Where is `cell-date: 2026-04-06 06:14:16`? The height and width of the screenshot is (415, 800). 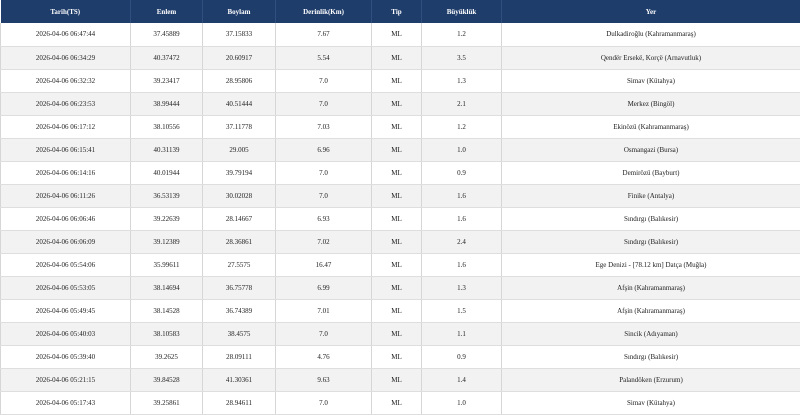
cell-date: 2026-04-06 06:14:16 is located at coordinates (66, 172).